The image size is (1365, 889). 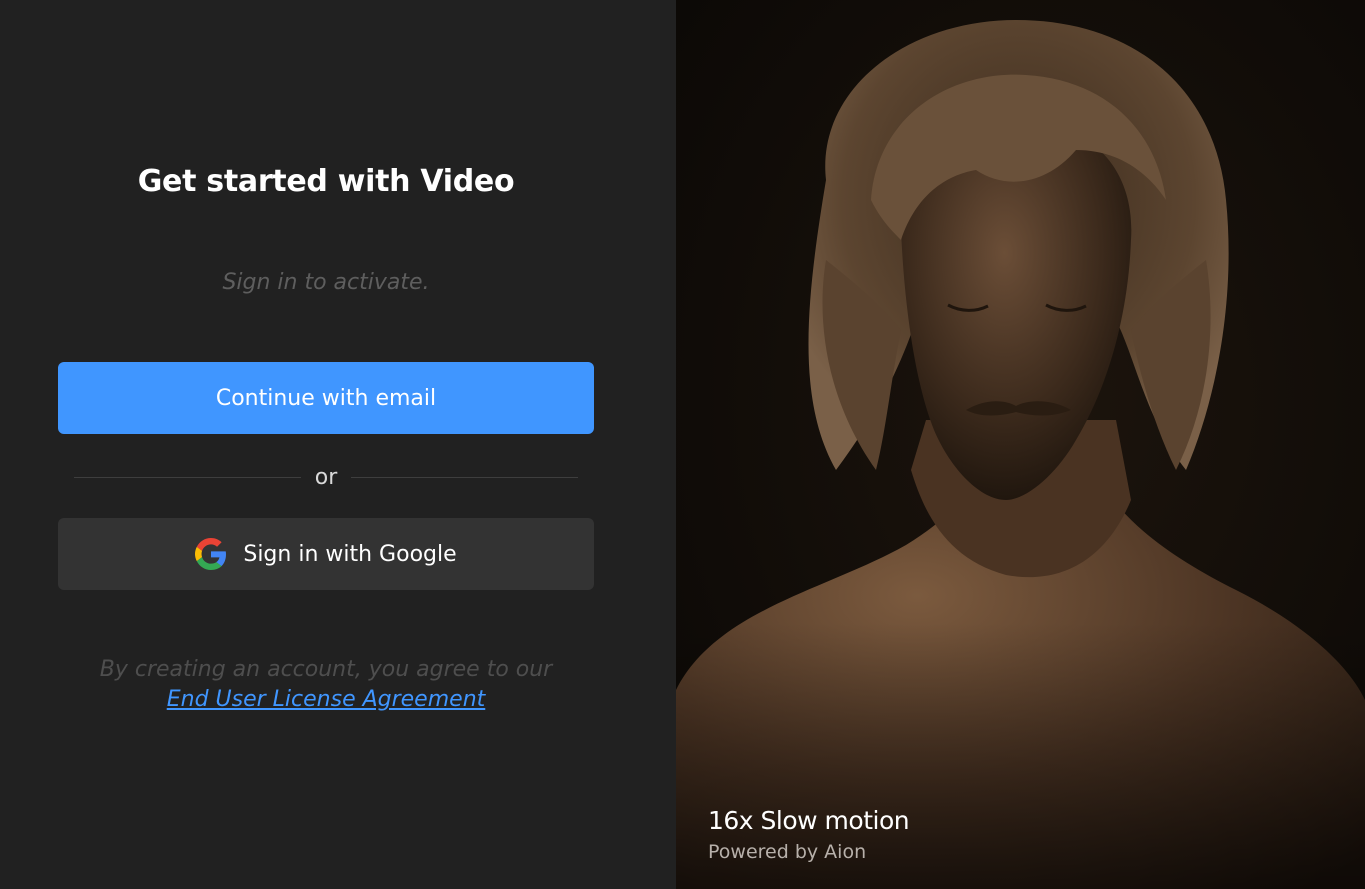 I want to click on legal-text: By creating an account, you agree to our, so click(x=326, y=669).